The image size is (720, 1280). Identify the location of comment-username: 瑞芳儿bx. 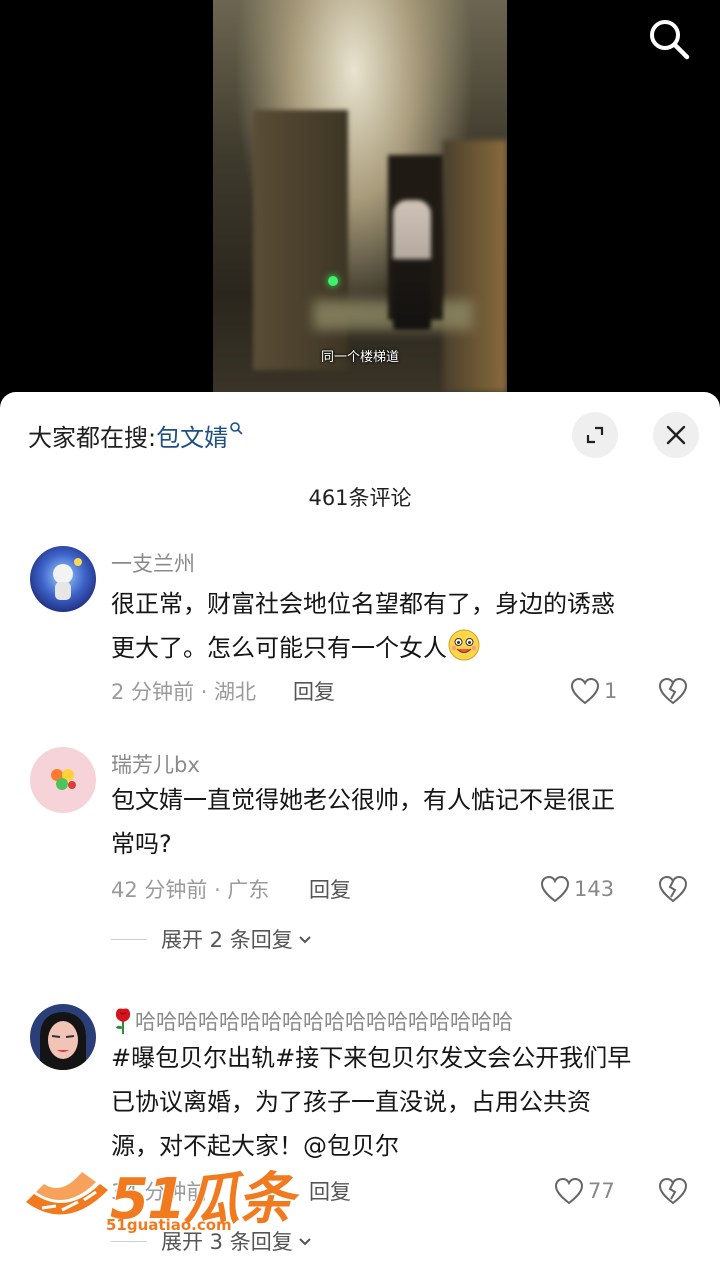
(155, 764).